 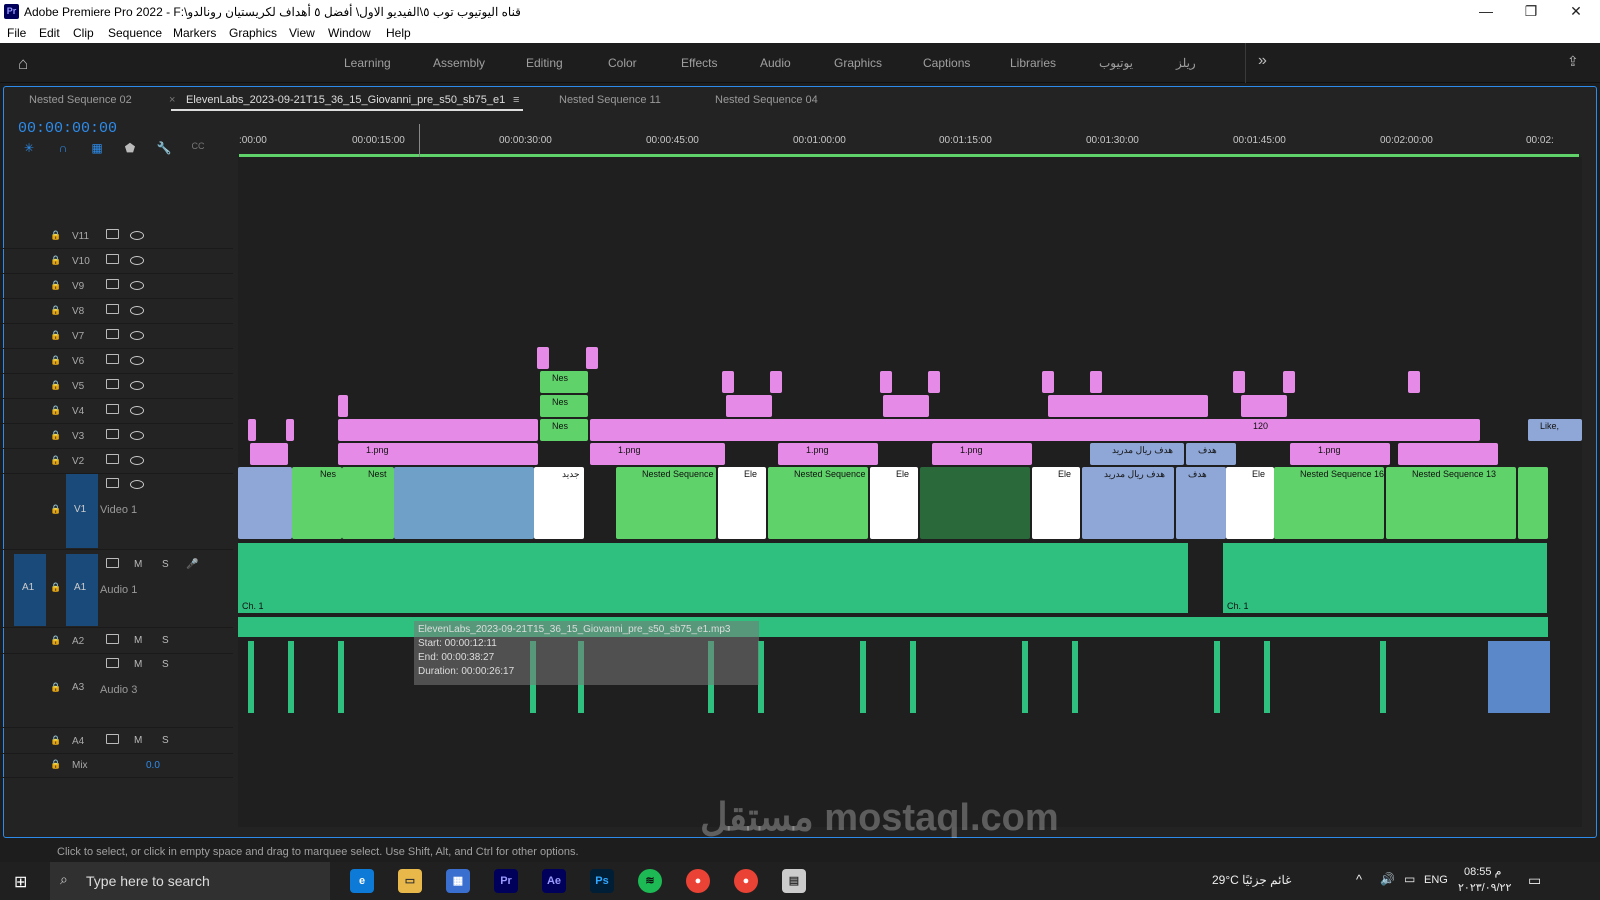 What do you see at coordinates (1573, 61) in the screenshot?
I see `share-icon: ⇪` at bounding box center [1573, 61].